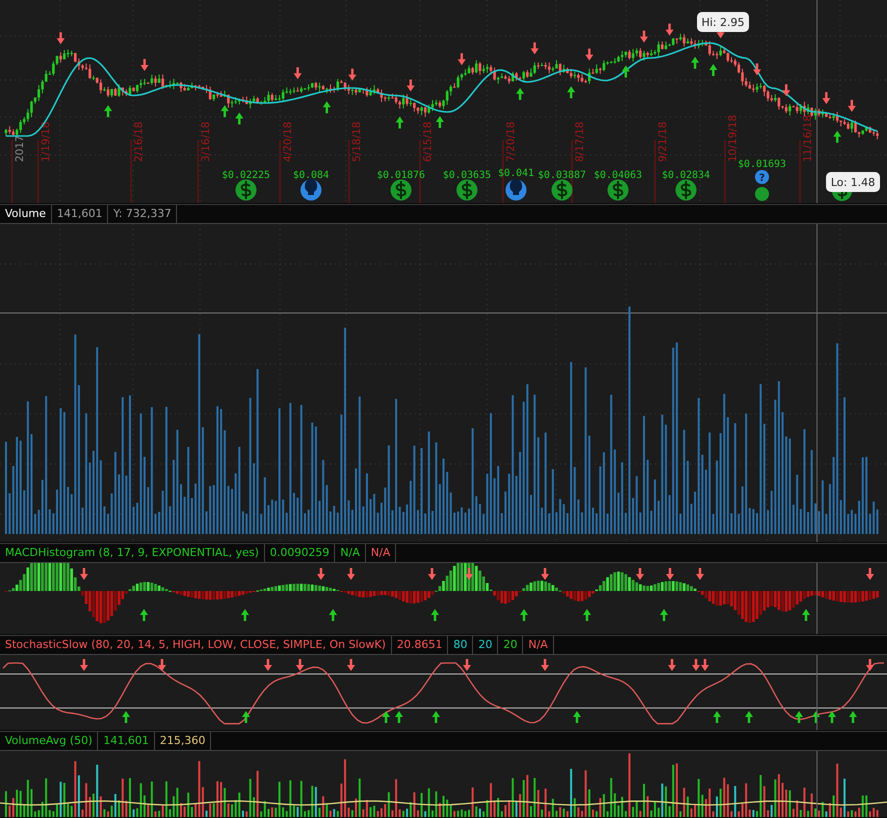 Image resolution: width=887 pixels, height=818 pixels. I want to click on study-value: 215,360, so click(183, 741).